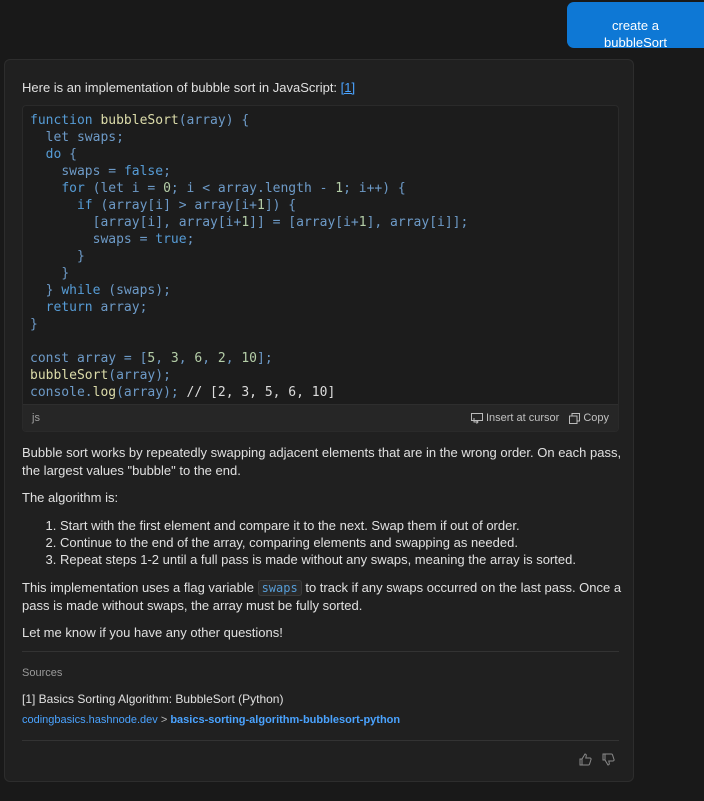 The width and height of the screenshot is (704, 801). What do you see at coordinates (348, 87) in the screenshot?
I see `citation-link: [1]` at bounding box center [348, 87].